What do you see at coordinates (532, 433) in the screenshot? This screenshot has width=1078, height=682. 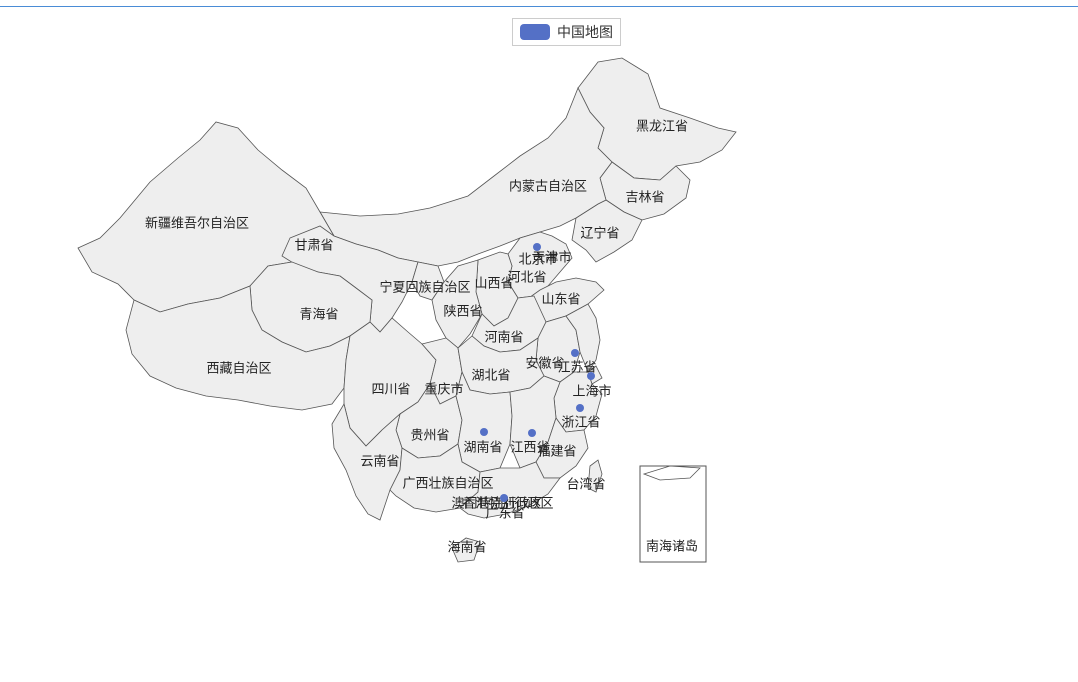 I see `dot-jiangxi` at bounding box center [532, 433].